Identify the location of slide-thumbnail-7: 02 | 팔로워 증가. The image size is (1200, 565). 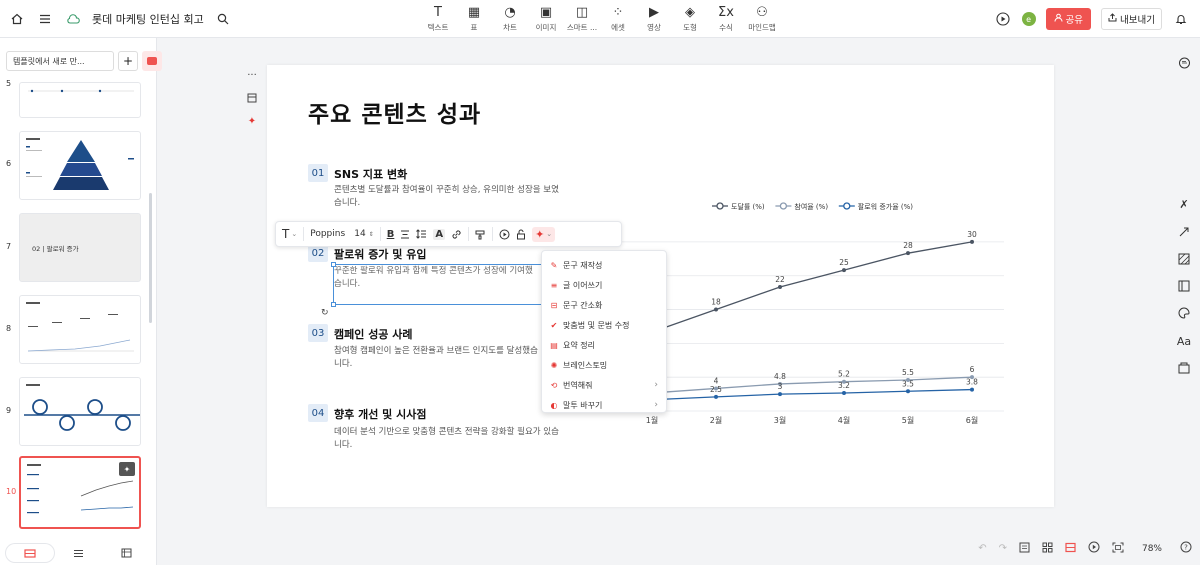
(80, 247).